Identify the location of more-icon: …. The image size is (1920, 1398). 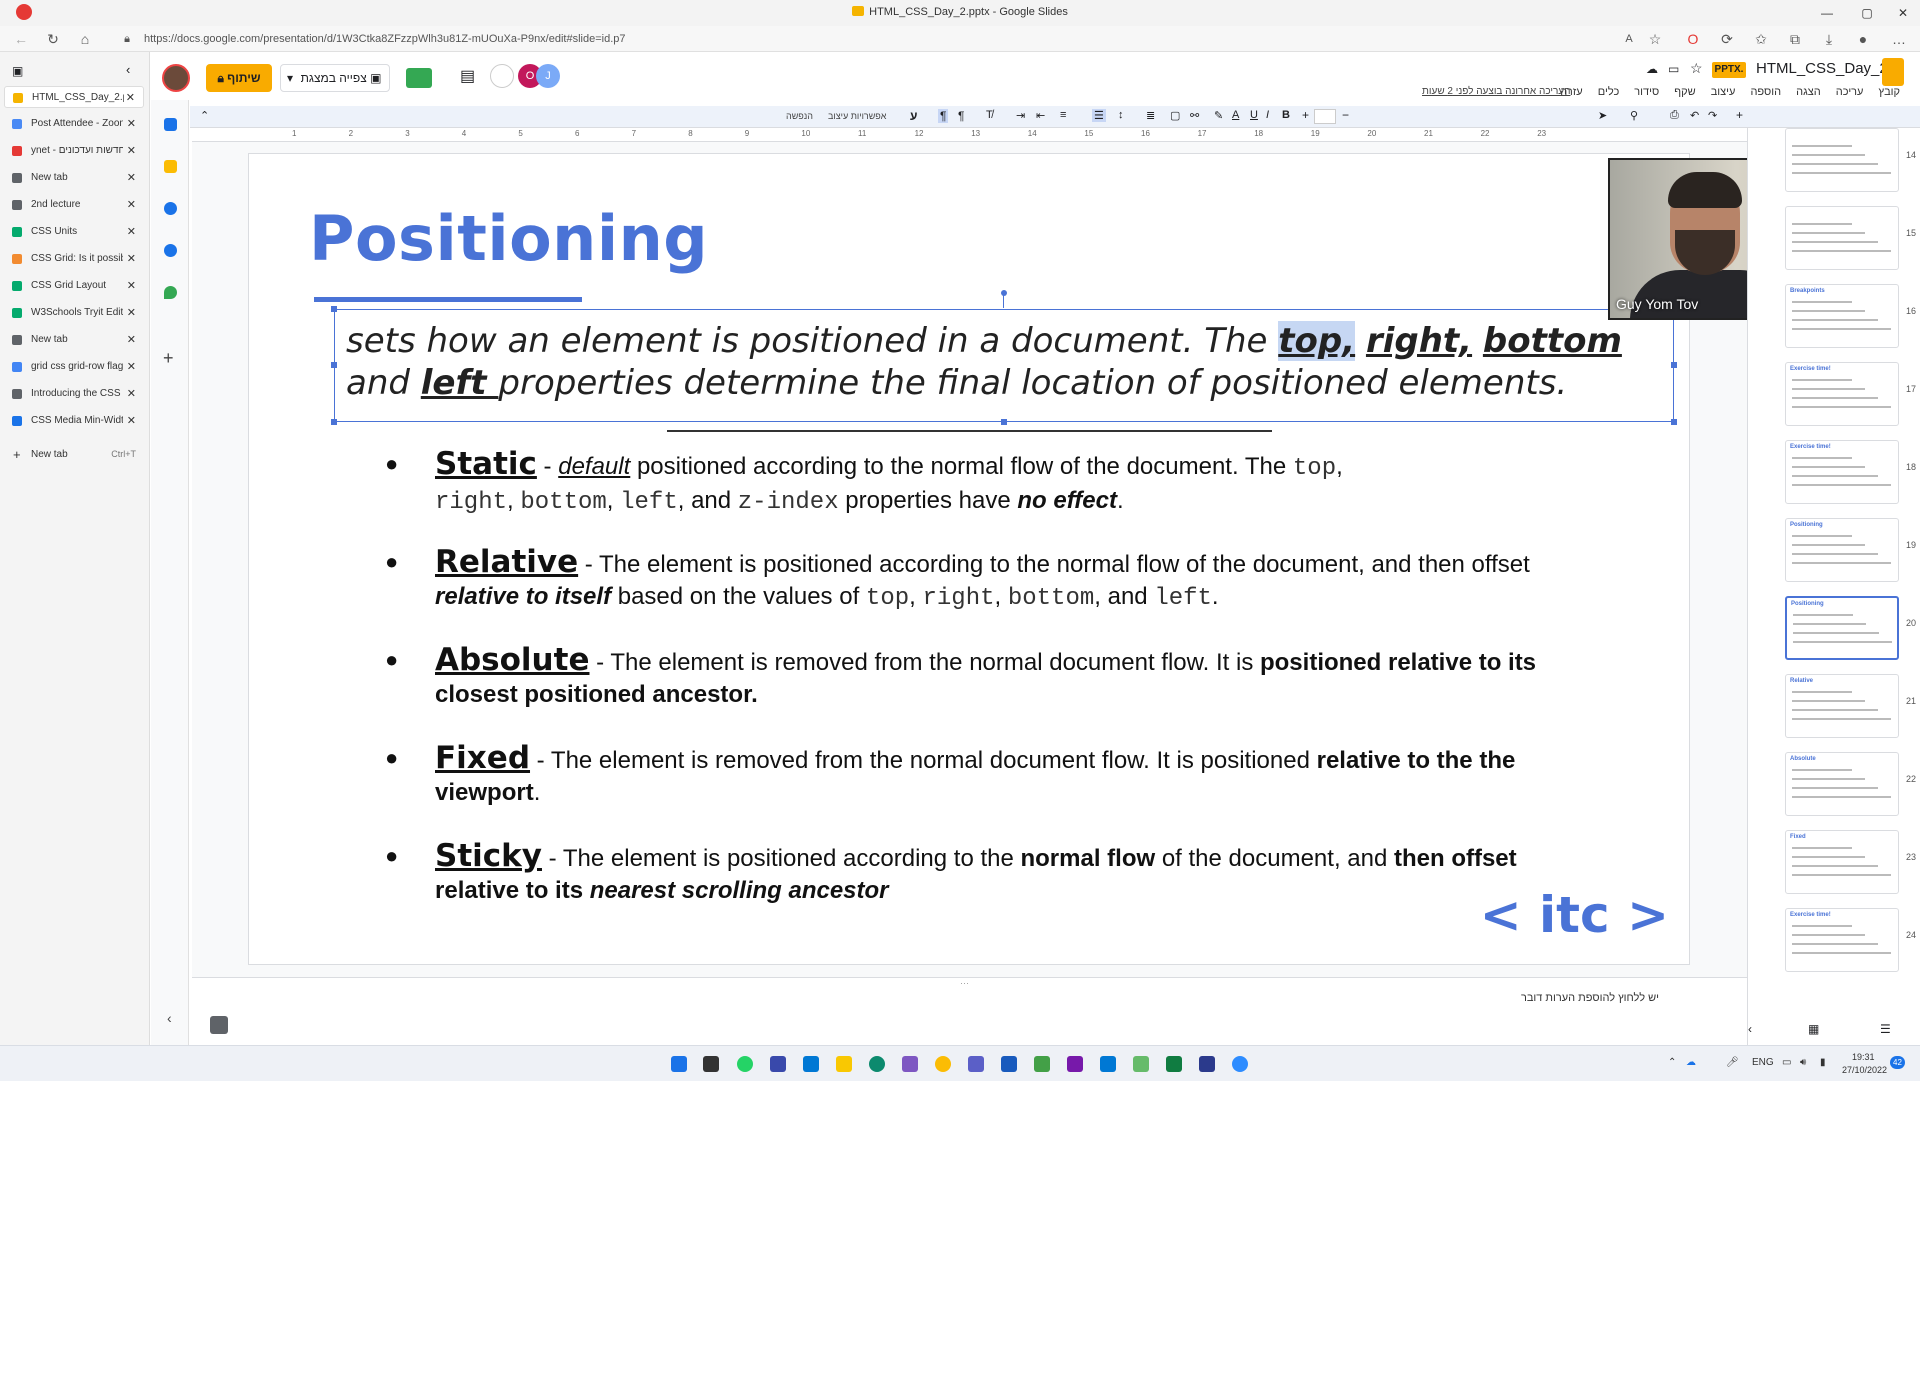
(1899, 39).